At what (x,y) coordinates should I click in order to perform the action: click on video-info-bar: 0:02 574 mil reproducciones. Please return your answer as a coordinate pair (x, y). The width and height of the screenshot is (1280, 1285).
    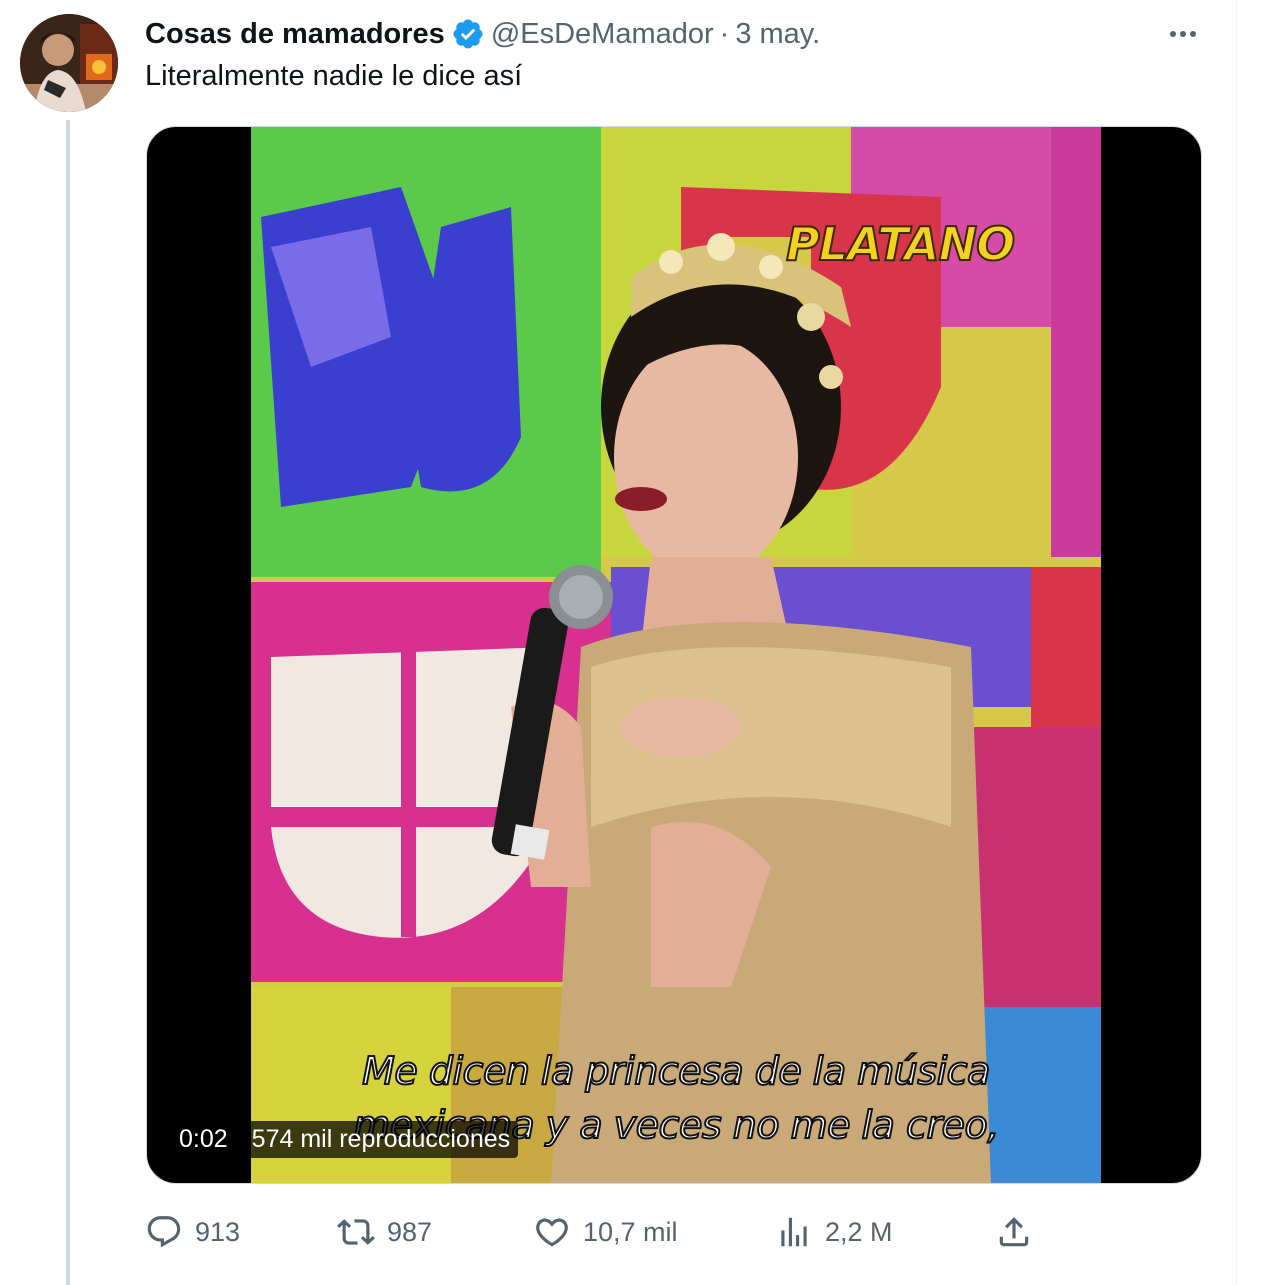
    Looking at the image, I should click on (345, 1139).